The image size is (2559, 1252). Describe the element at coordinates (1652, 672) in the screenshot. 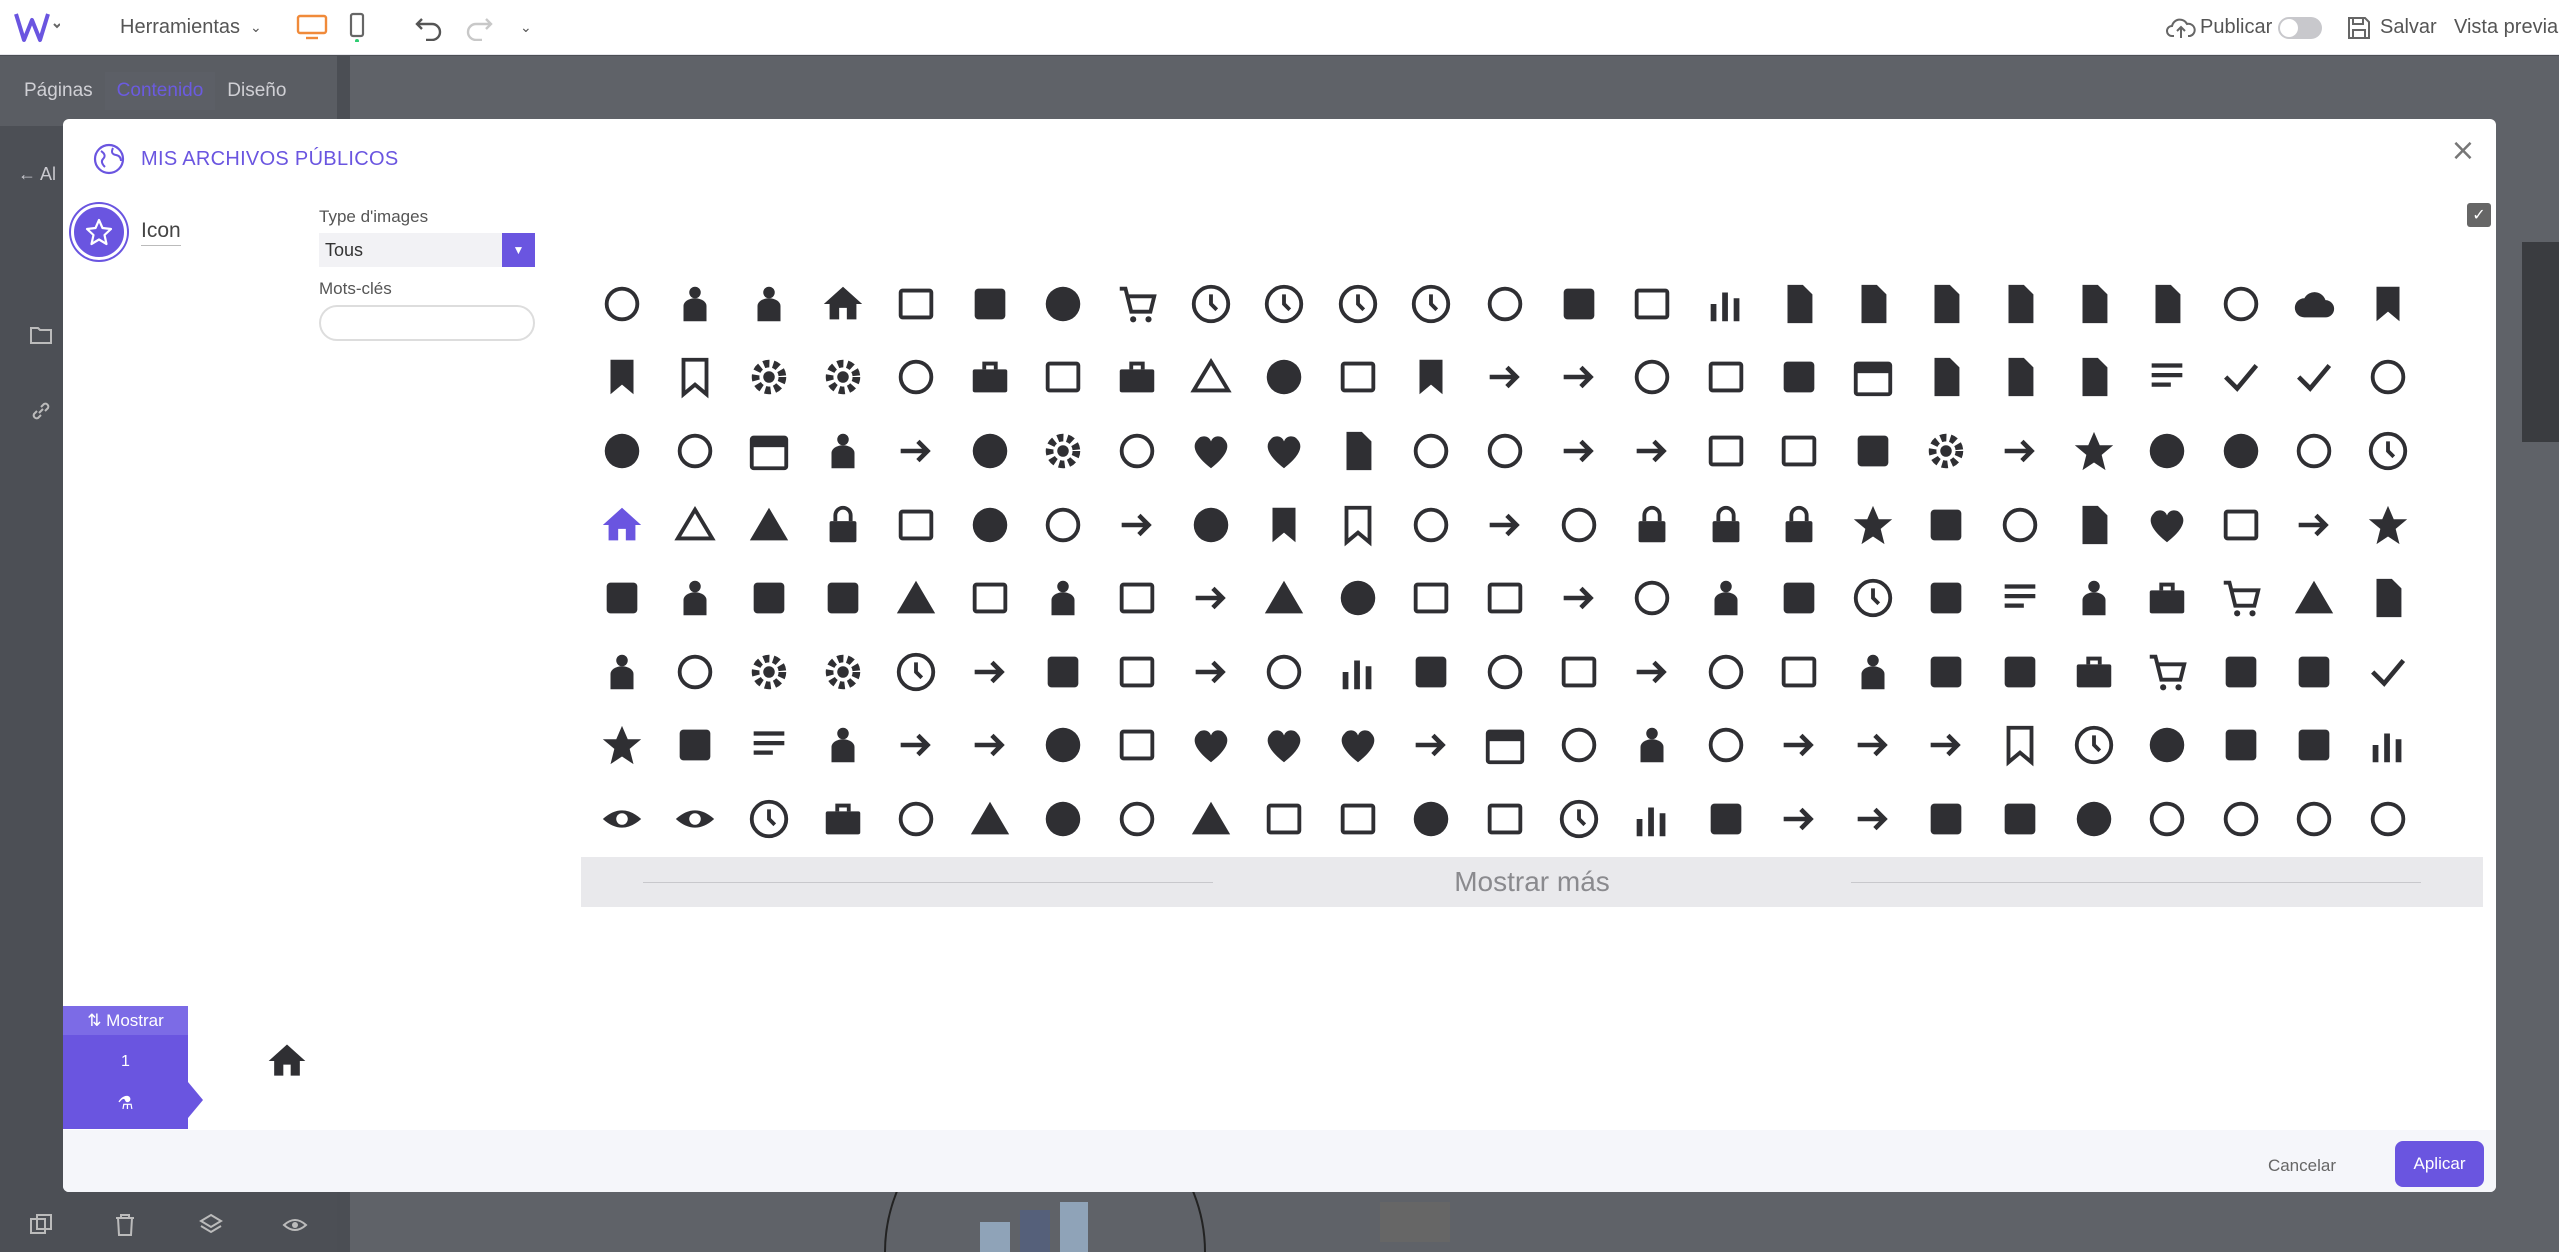

I see `settings-phone-icon` at that location.